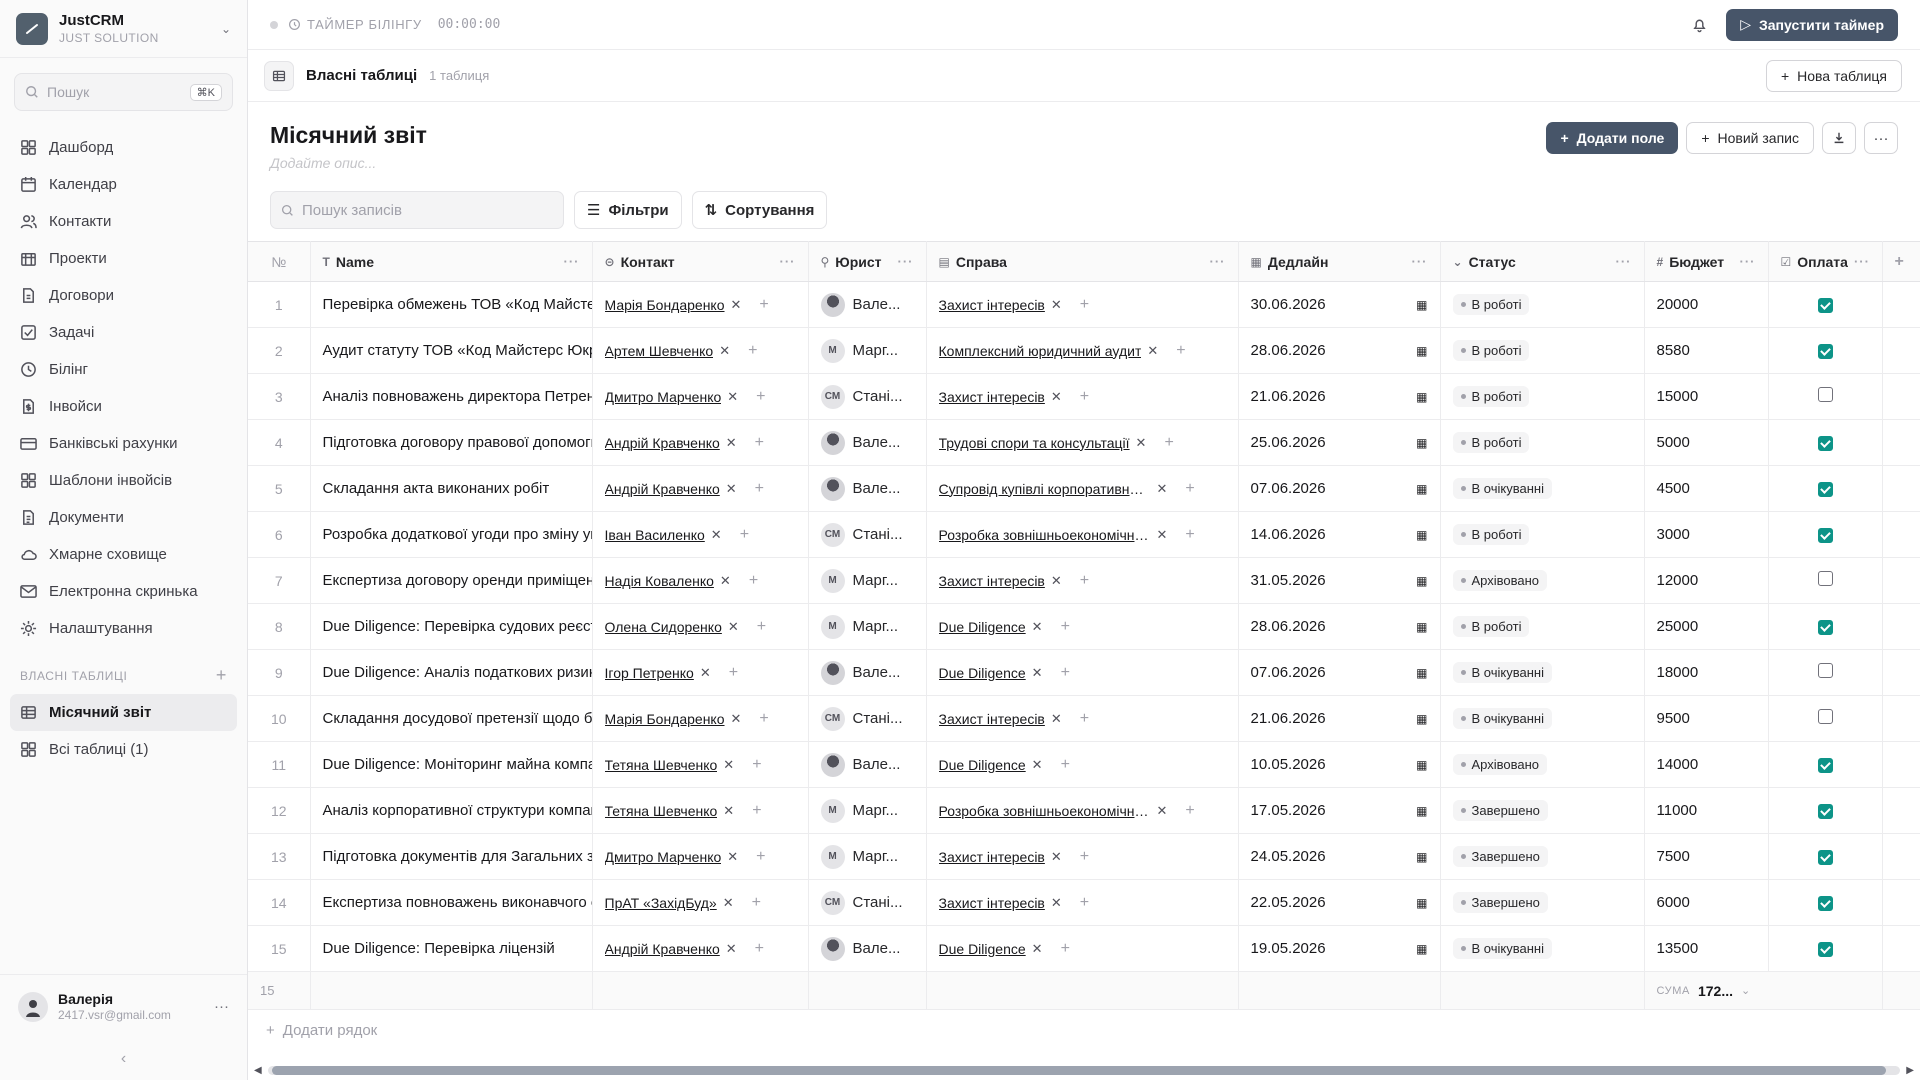 The width and height of the screenshot is (1920, 1080). I want to click on column-header: ▤ Справа ···, so click(1082, 261).